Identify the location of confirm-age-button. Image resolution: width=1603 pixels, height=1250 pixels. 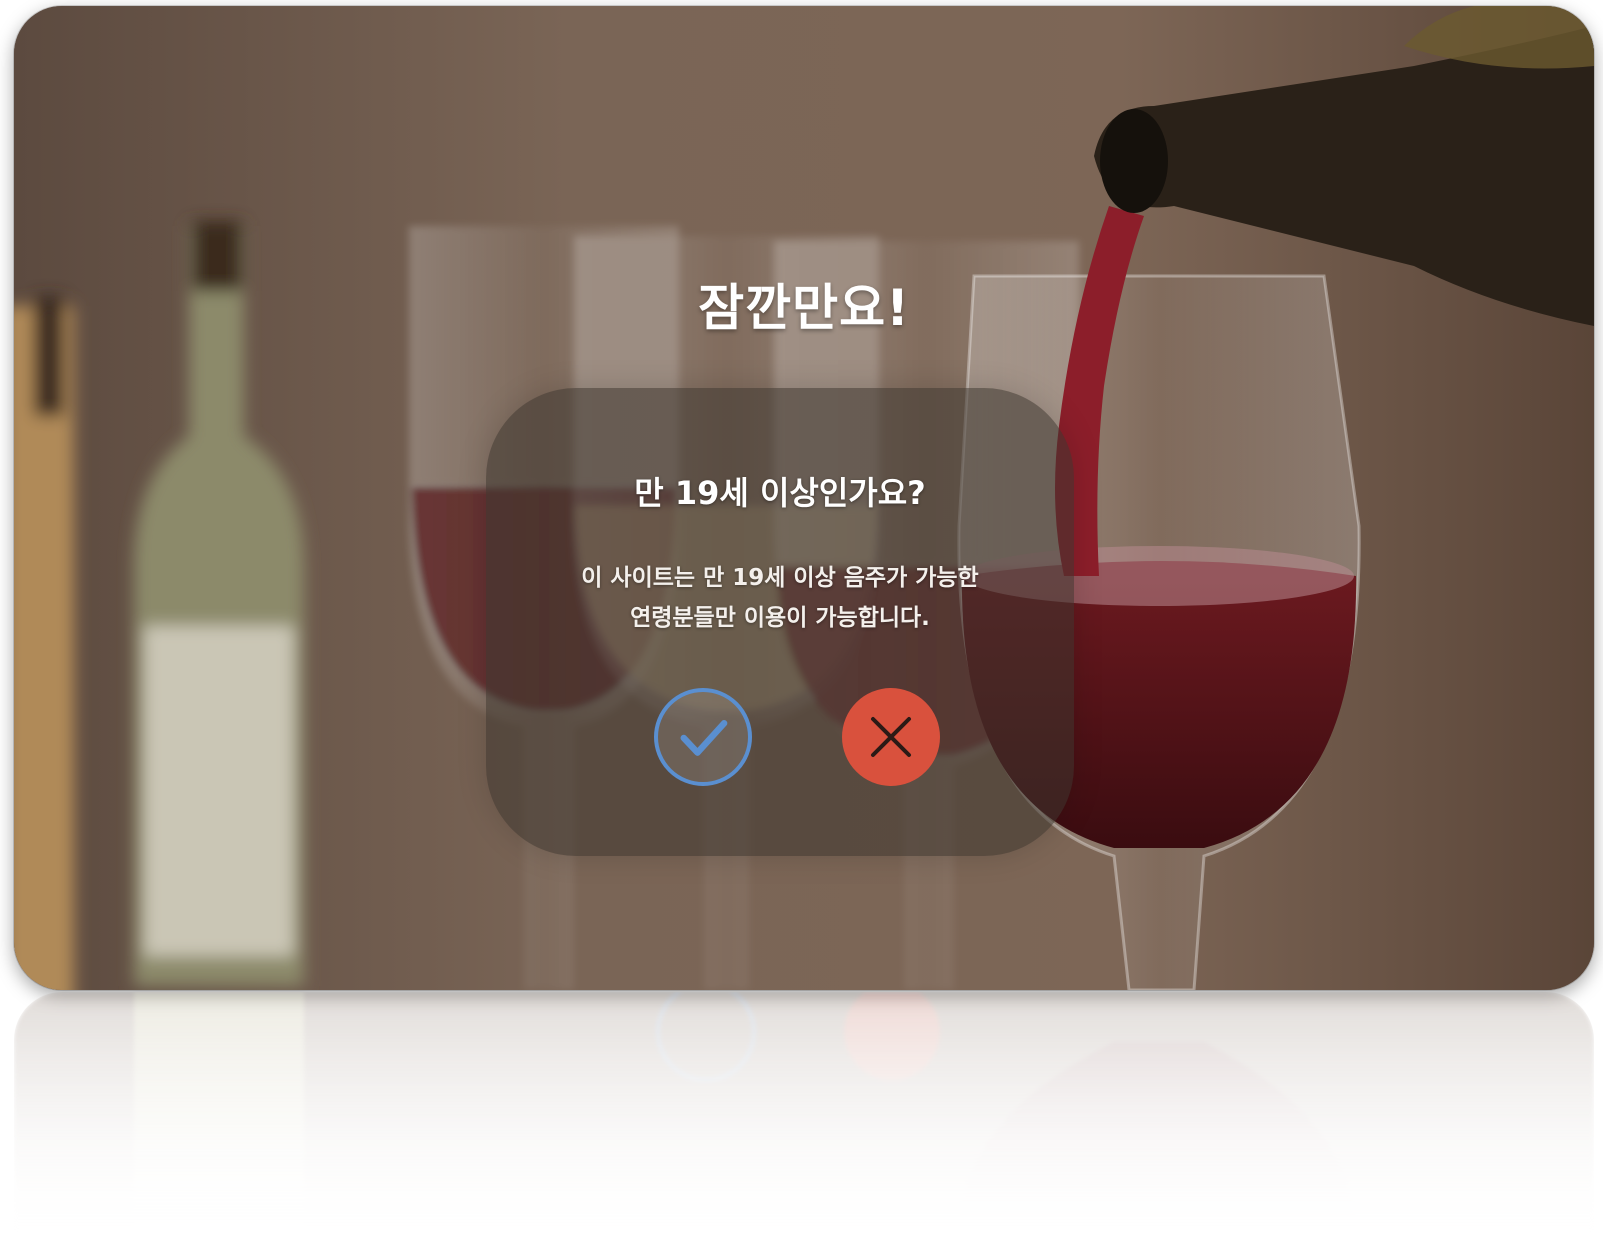
(703, 737).